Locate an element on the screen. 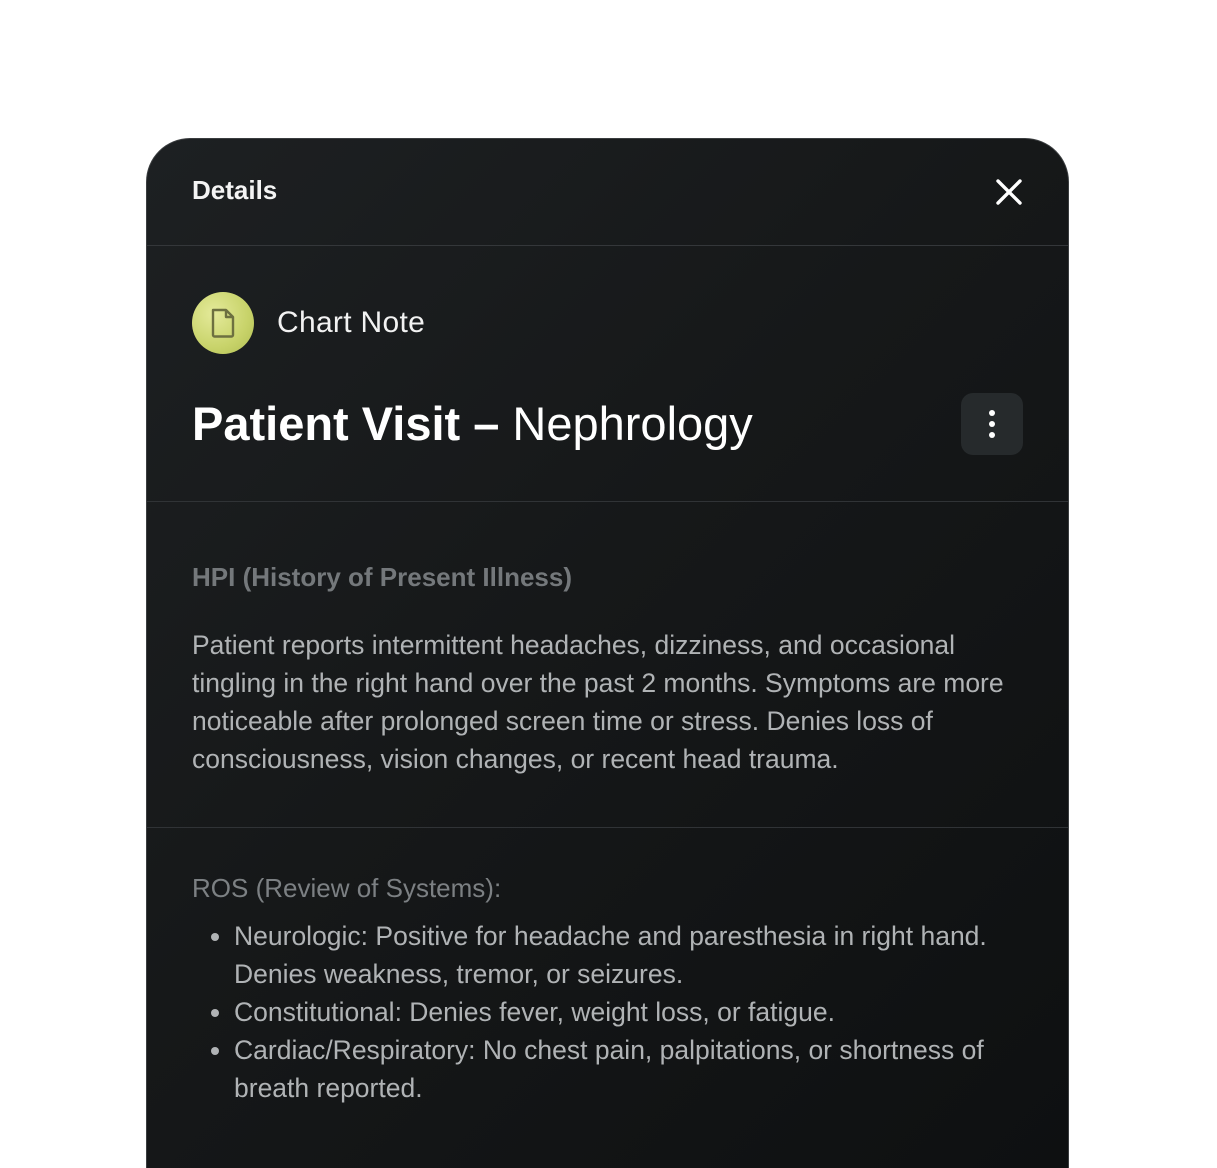 This screenshot has height=1168, width=1217. close-icon is located at coordinates (1009, 192).